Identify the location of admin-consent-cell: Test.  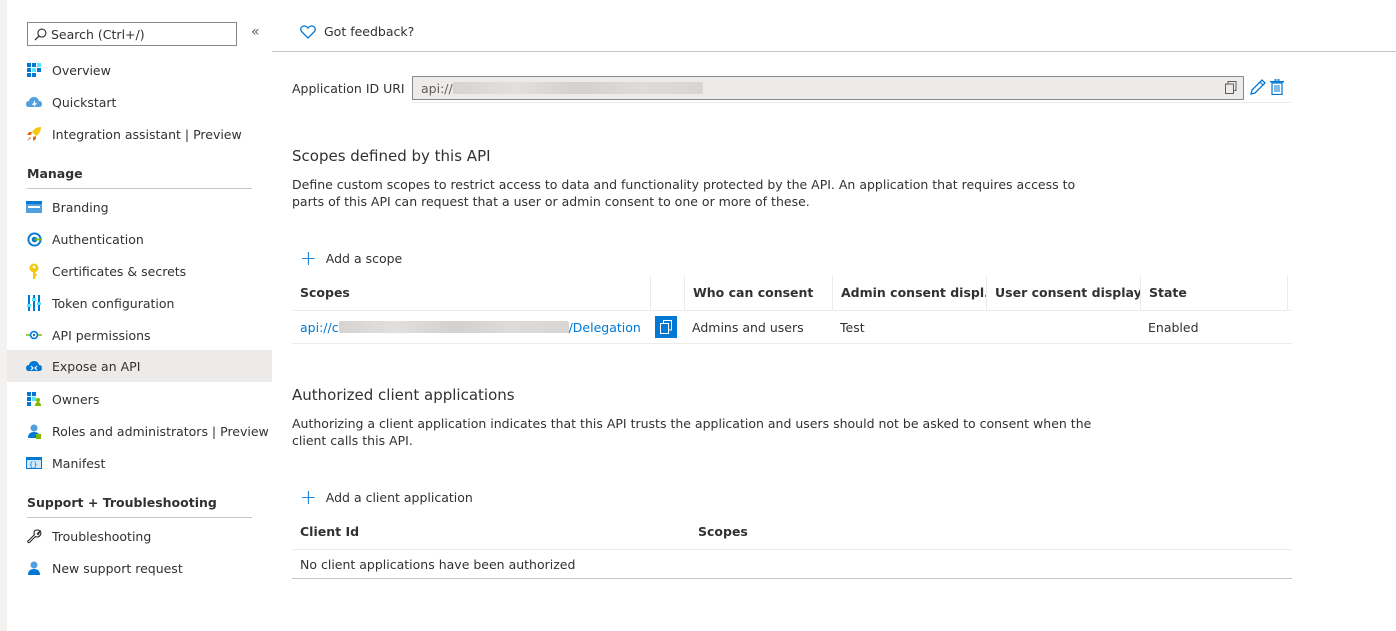
(852, 327).